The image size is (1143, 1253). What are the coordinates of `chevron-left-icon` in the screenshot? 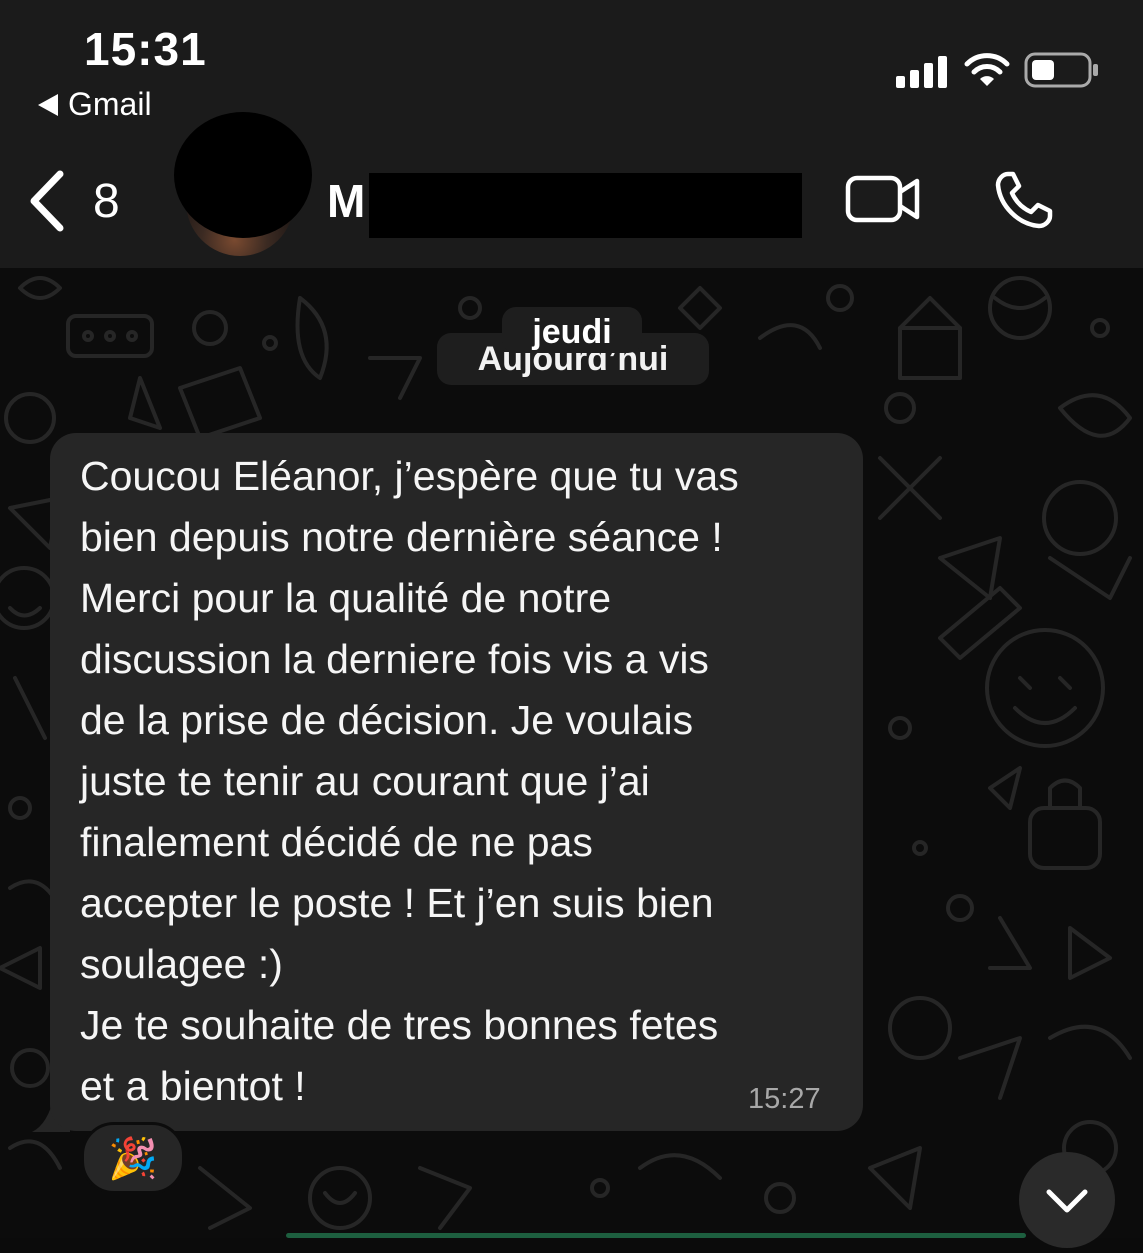 It's located at (46, 201).